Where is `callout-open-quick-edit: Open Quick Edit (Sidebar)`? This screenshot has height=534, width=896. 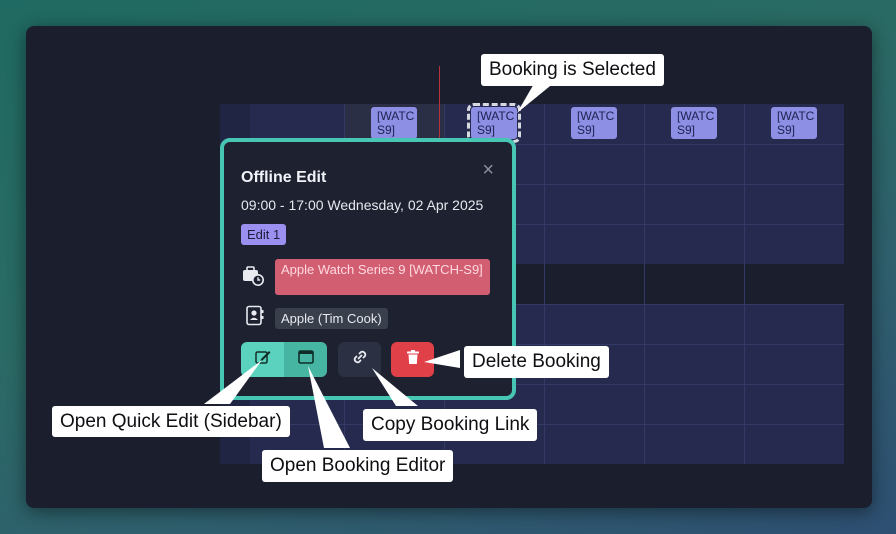
callout-open-quick-edit: Open Quick Edit (Sidebar) is located at coordinates (171, 421).